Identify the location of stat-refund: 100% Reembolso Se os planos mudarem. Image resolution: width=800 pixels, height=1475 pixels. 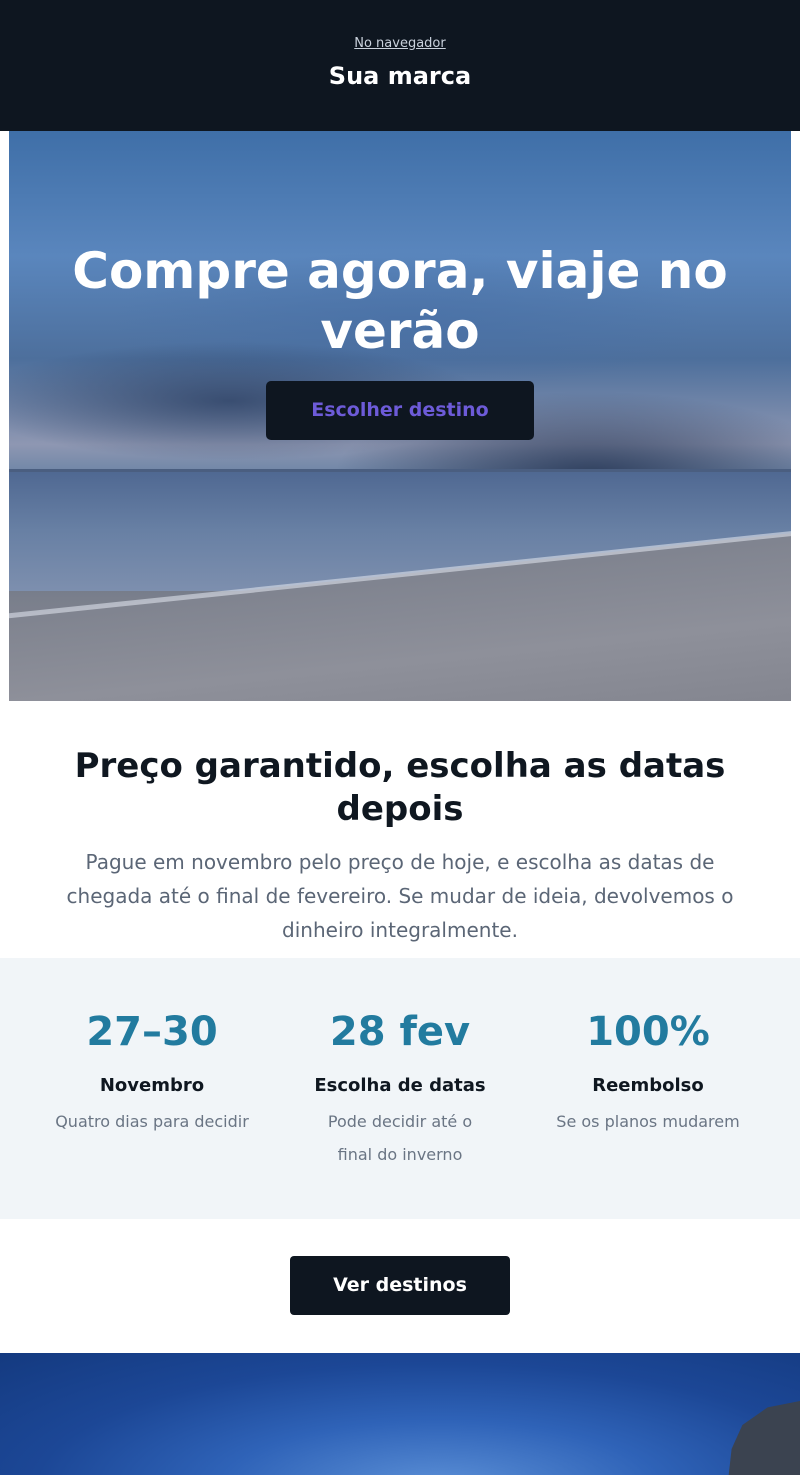
(648, 1074).